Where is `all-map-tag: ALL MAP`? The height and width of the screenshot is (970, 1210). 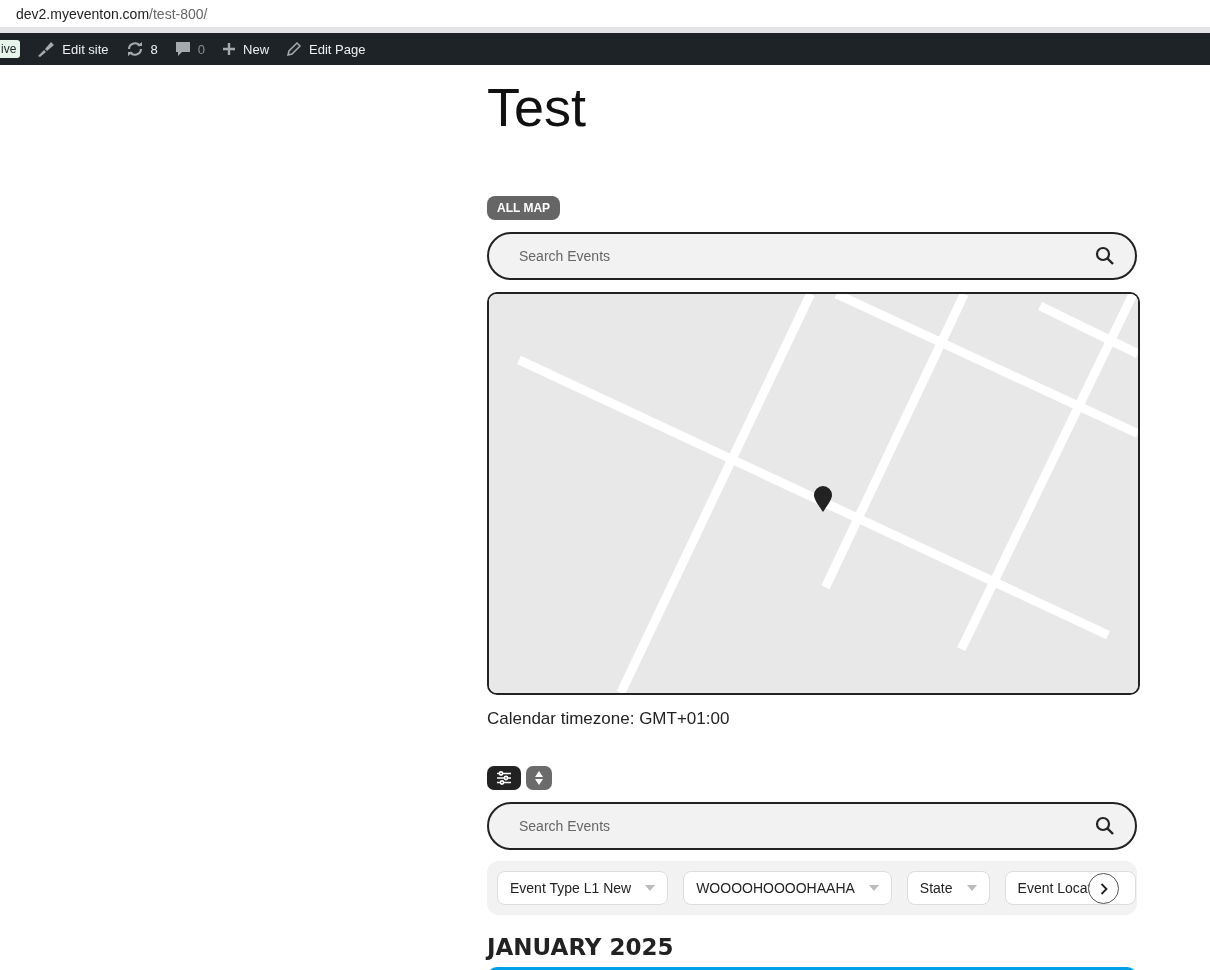
all-map-tag: ALL MAP is located at coordinates (524, 208).